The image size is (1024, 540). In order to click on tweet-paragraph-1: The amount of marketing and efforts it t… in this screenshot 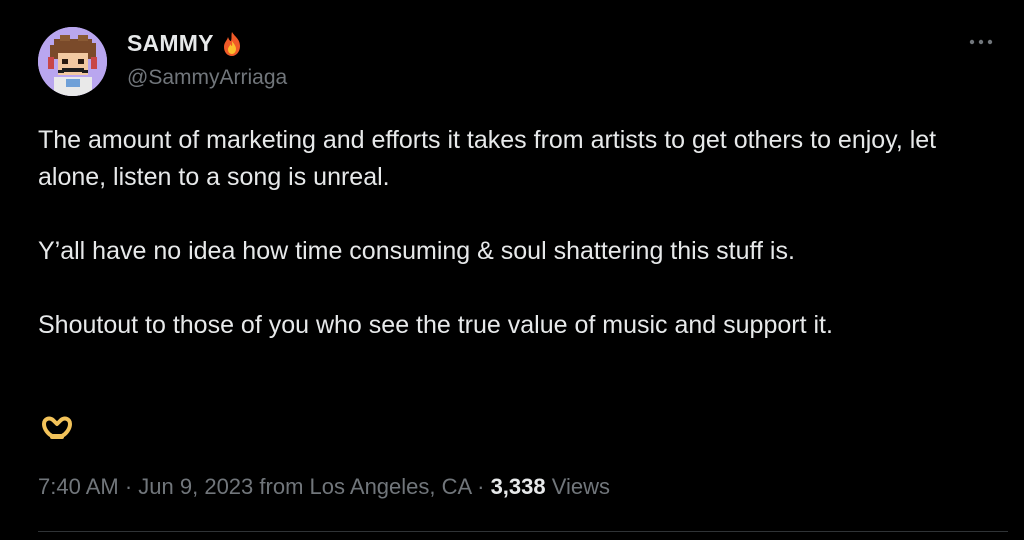, I will do `click(487, 158)`.